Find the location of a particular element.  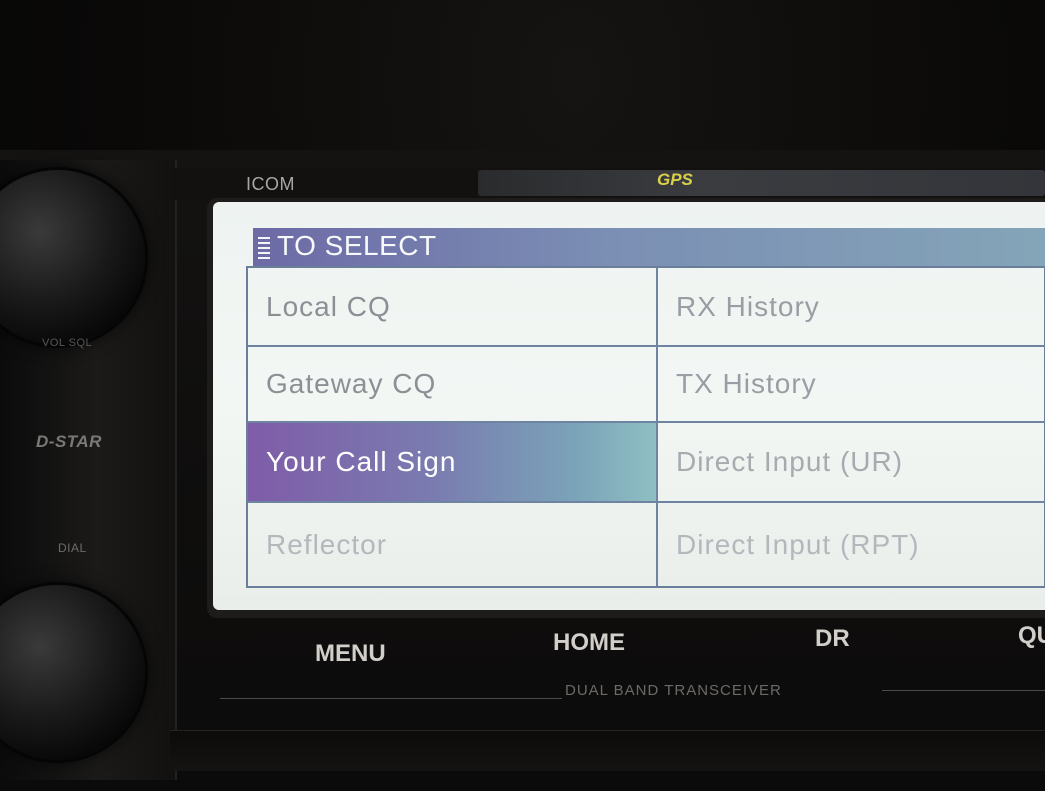

menu-item-direct-input-ur: Direct Input (UR) is located at coordinates (851, 463).